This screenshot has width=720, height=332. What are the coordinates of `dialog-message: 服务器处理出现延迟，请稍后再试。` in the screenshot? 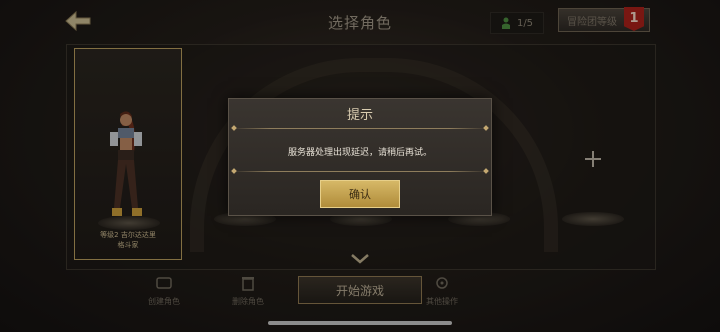 It's located at (359, 153).